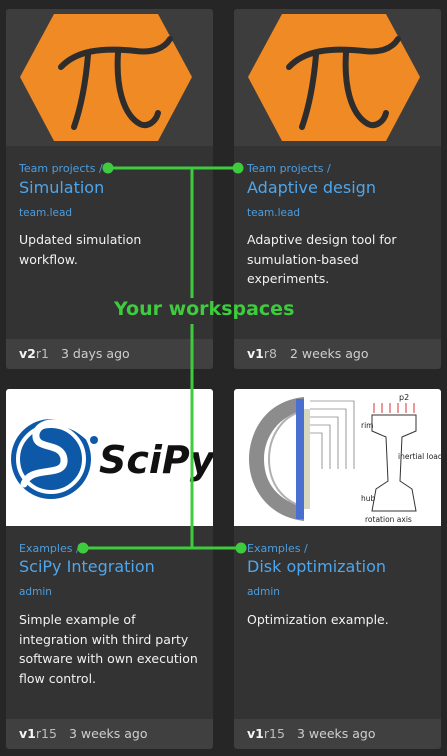 This screenshot has width=447, height=756. I want to click on annotation-label: Your workspaces, so click(204, 309).